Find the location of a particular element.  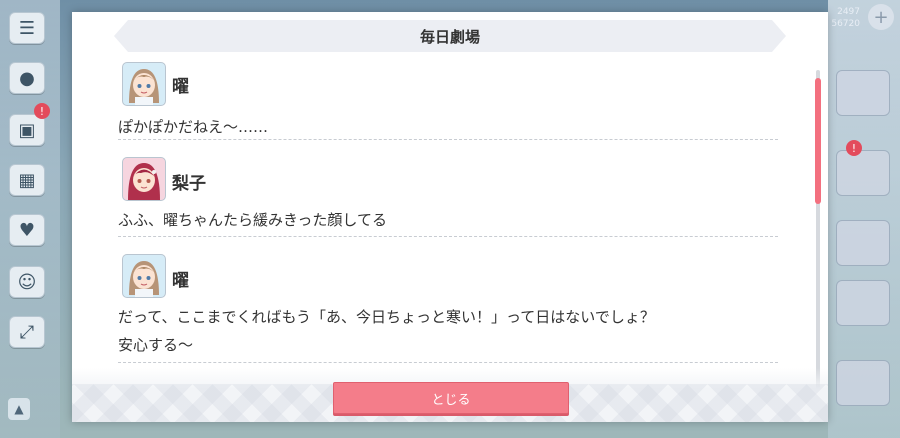

gift-icon: ▦ is located at coordinates (27, 180).